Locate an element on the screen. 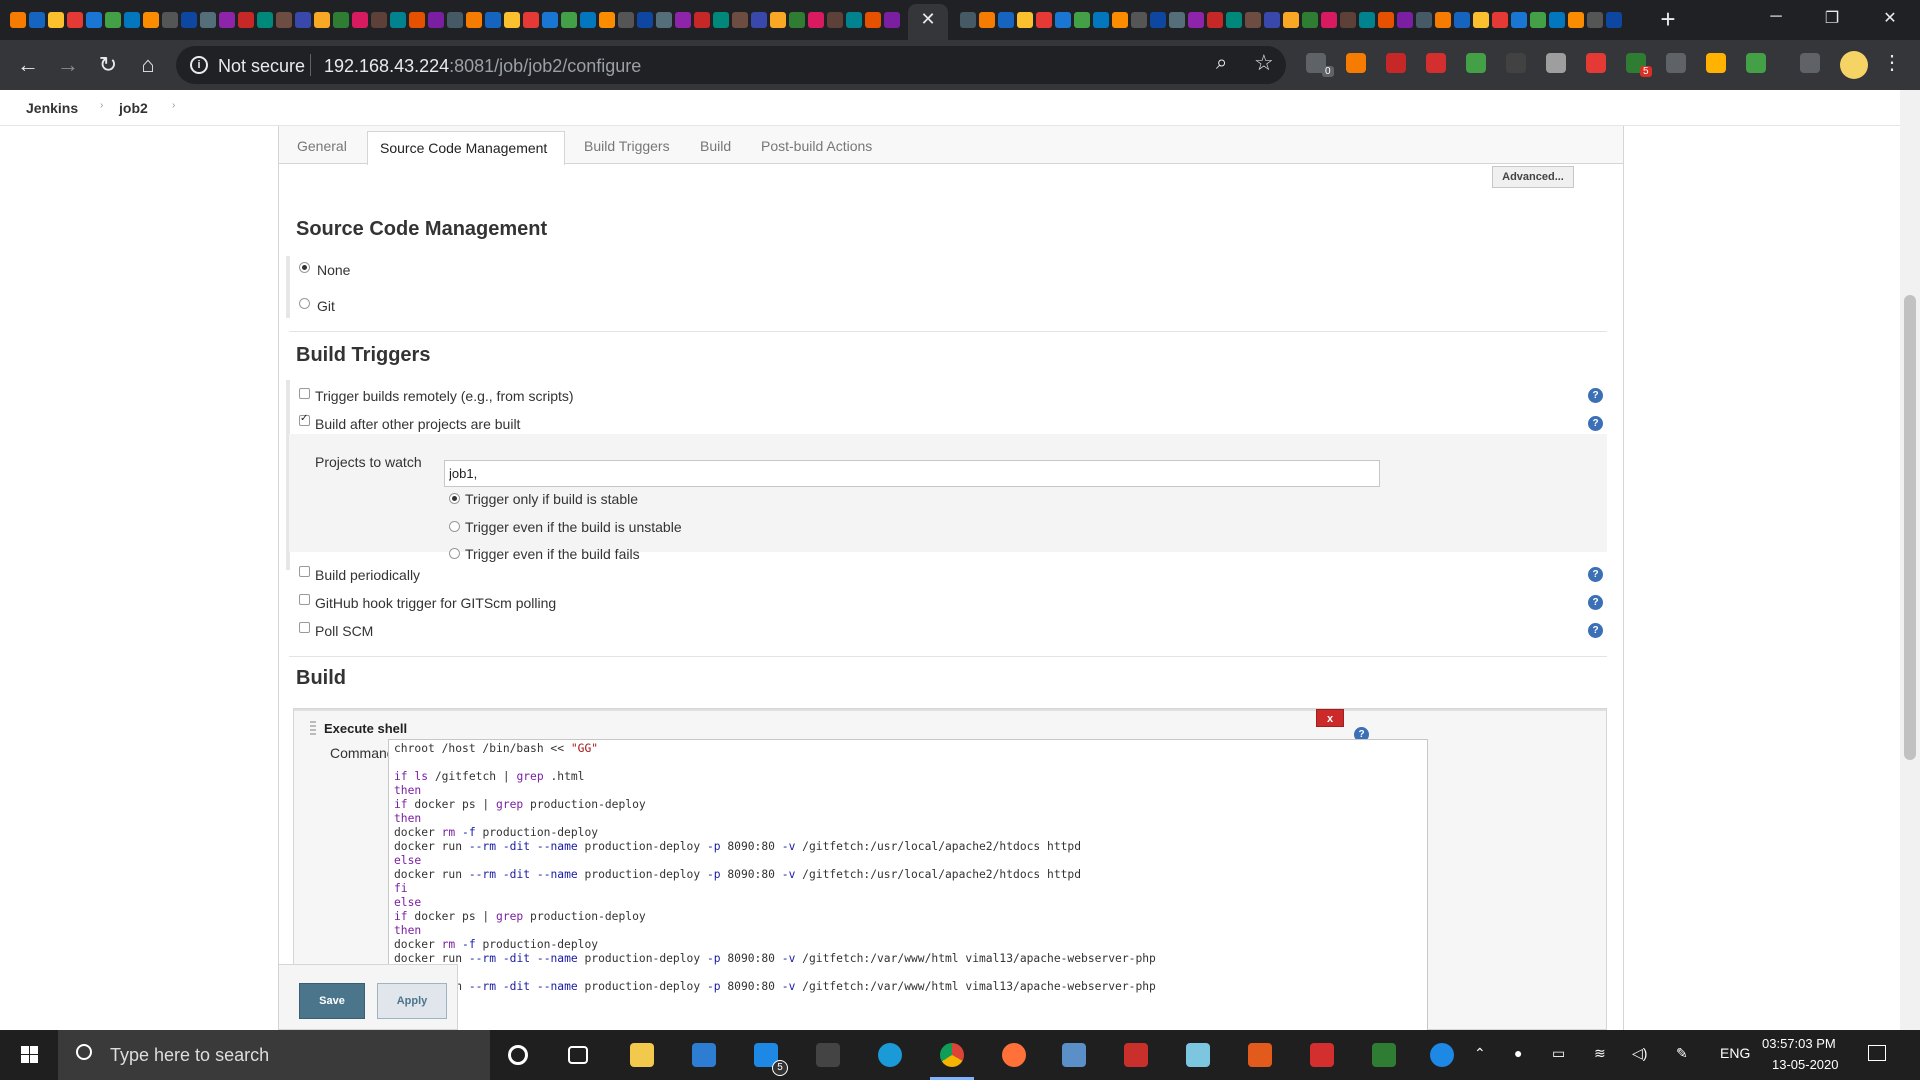 This screenshot has height=1080, width=1920. help-app-icon is located at coordinates (1442, 1055).